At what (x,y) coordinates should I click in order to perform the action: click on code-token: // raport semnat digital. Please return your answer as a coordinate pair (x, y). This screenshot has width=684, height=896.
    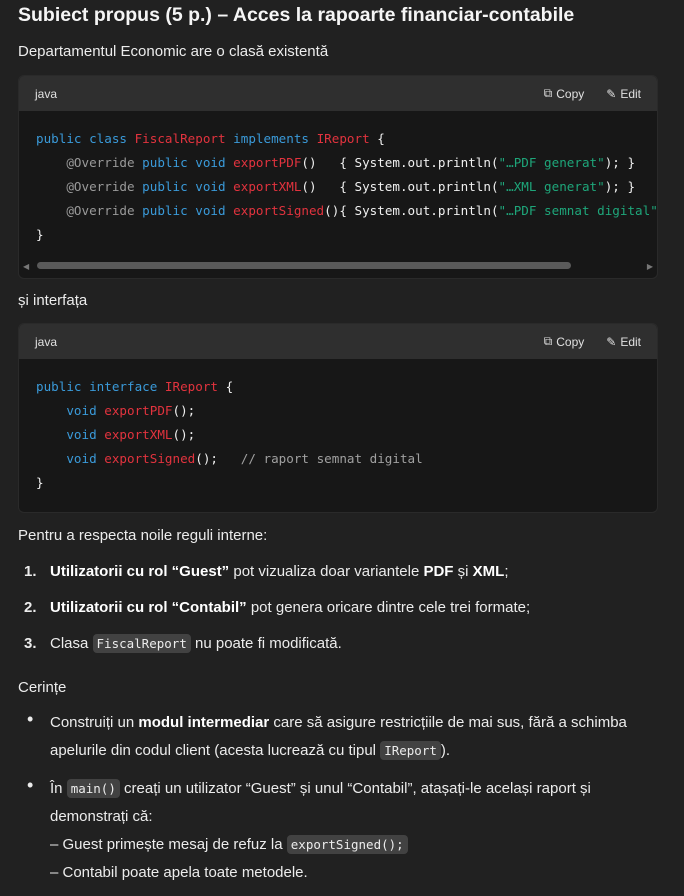
    Looking at the image, I should click on (331, 458).